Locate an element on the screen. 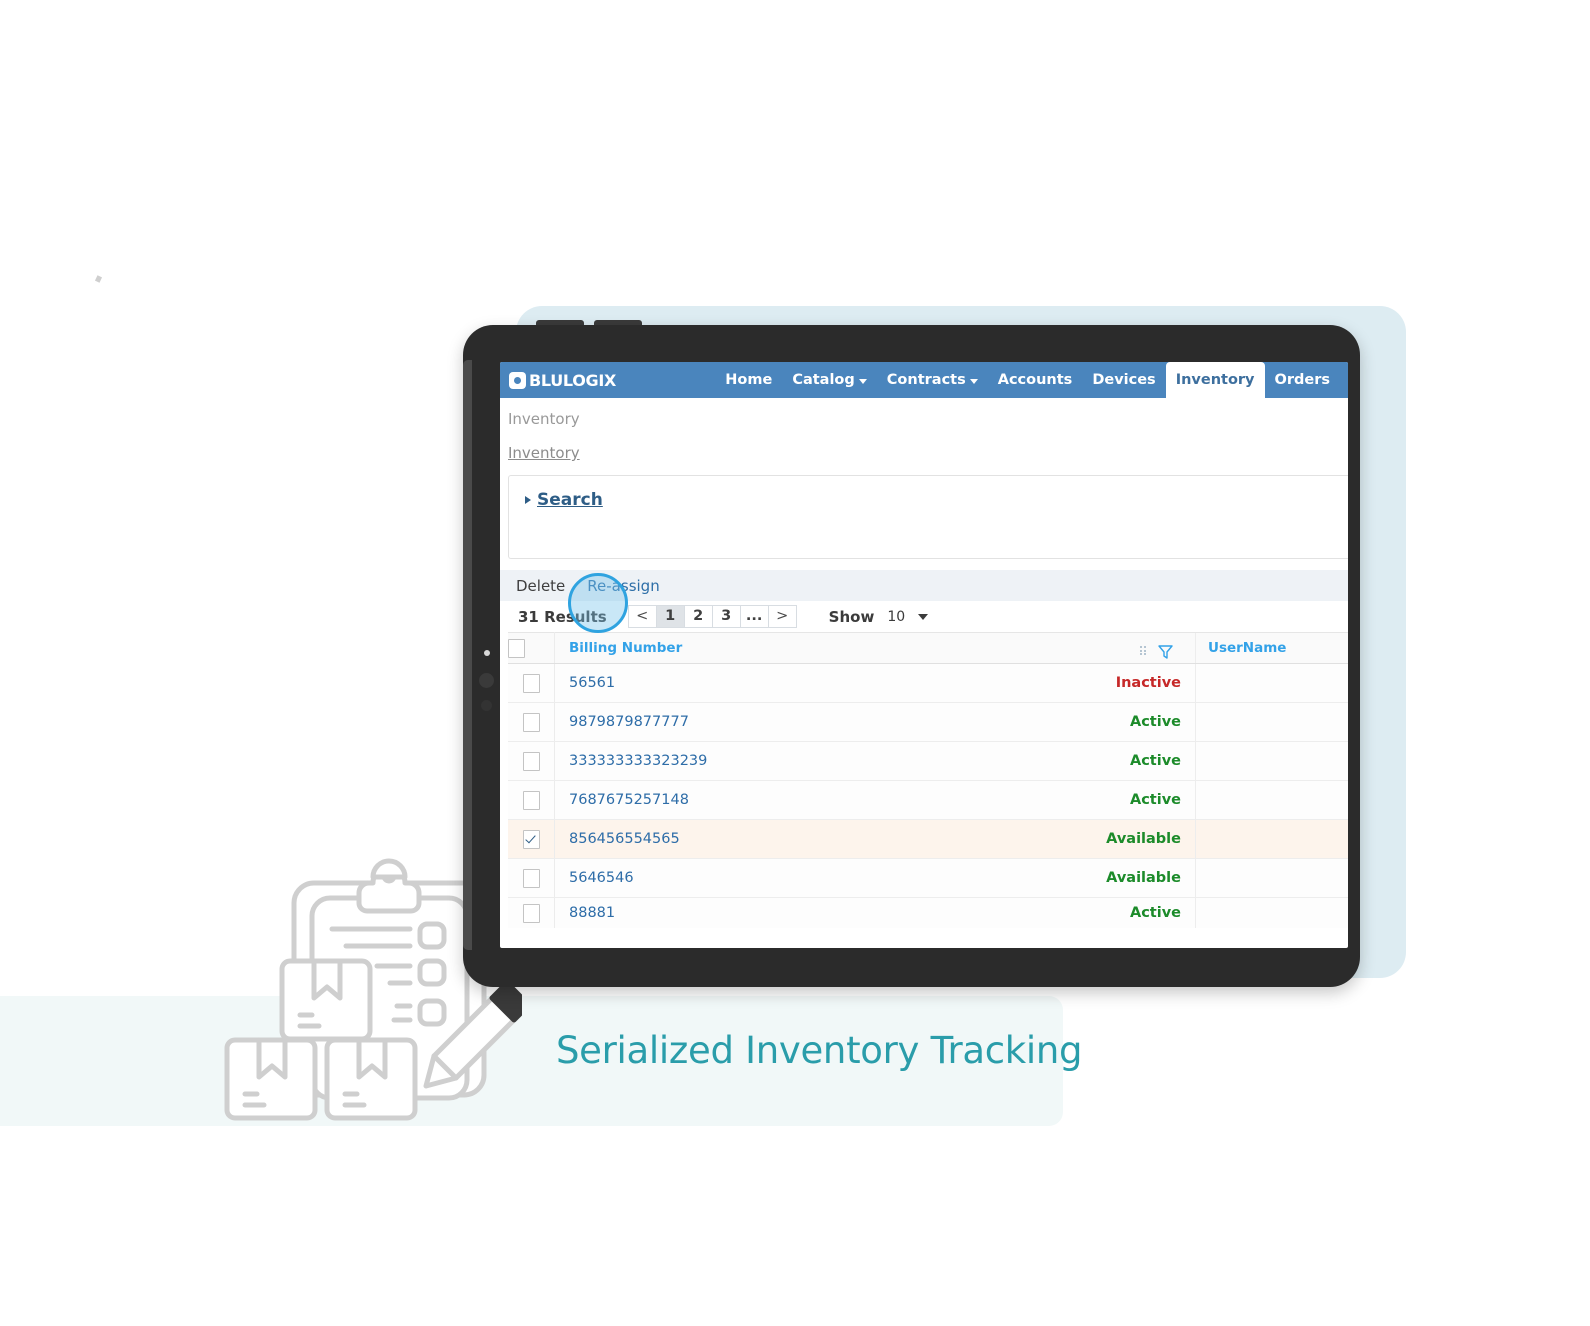 The height and width of the screenshot is (1326, 1590). pager: < 1 2 3 ... > is located at coordinates (712, 616).